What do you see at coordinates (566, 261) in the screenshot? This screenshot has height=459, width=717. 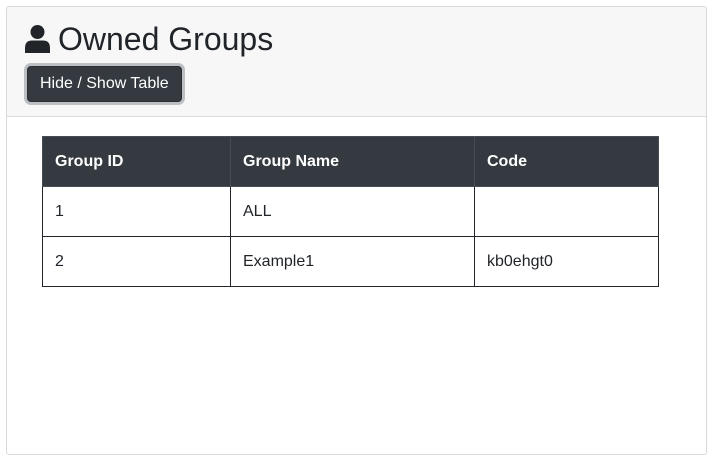 I see `code-cell: kb0ehgt0` at bounding box center [566, 261].